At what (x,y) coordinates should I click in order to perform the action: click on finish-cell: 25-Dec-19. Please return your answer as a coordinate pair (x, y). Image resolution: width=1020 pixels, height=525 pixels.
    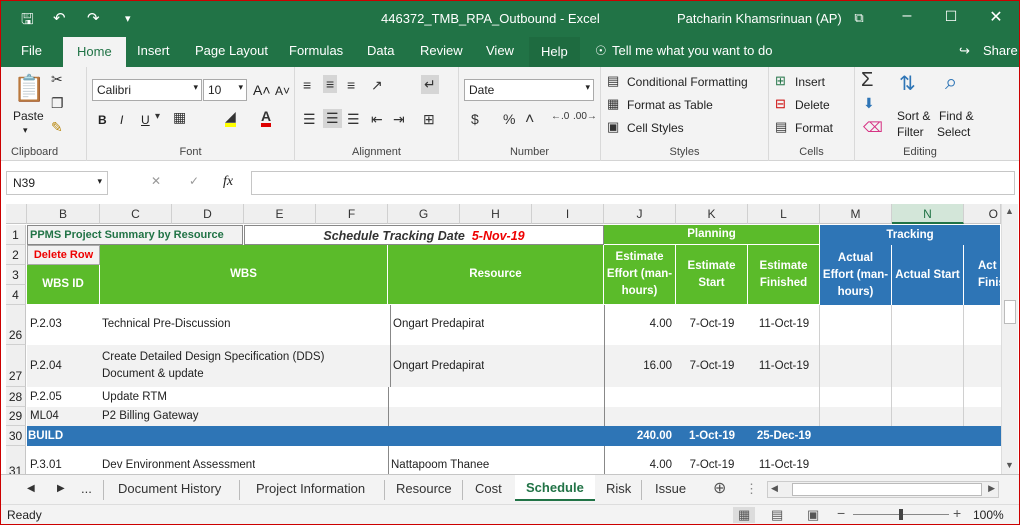
    Looking at the image, I should click on (784, 436).